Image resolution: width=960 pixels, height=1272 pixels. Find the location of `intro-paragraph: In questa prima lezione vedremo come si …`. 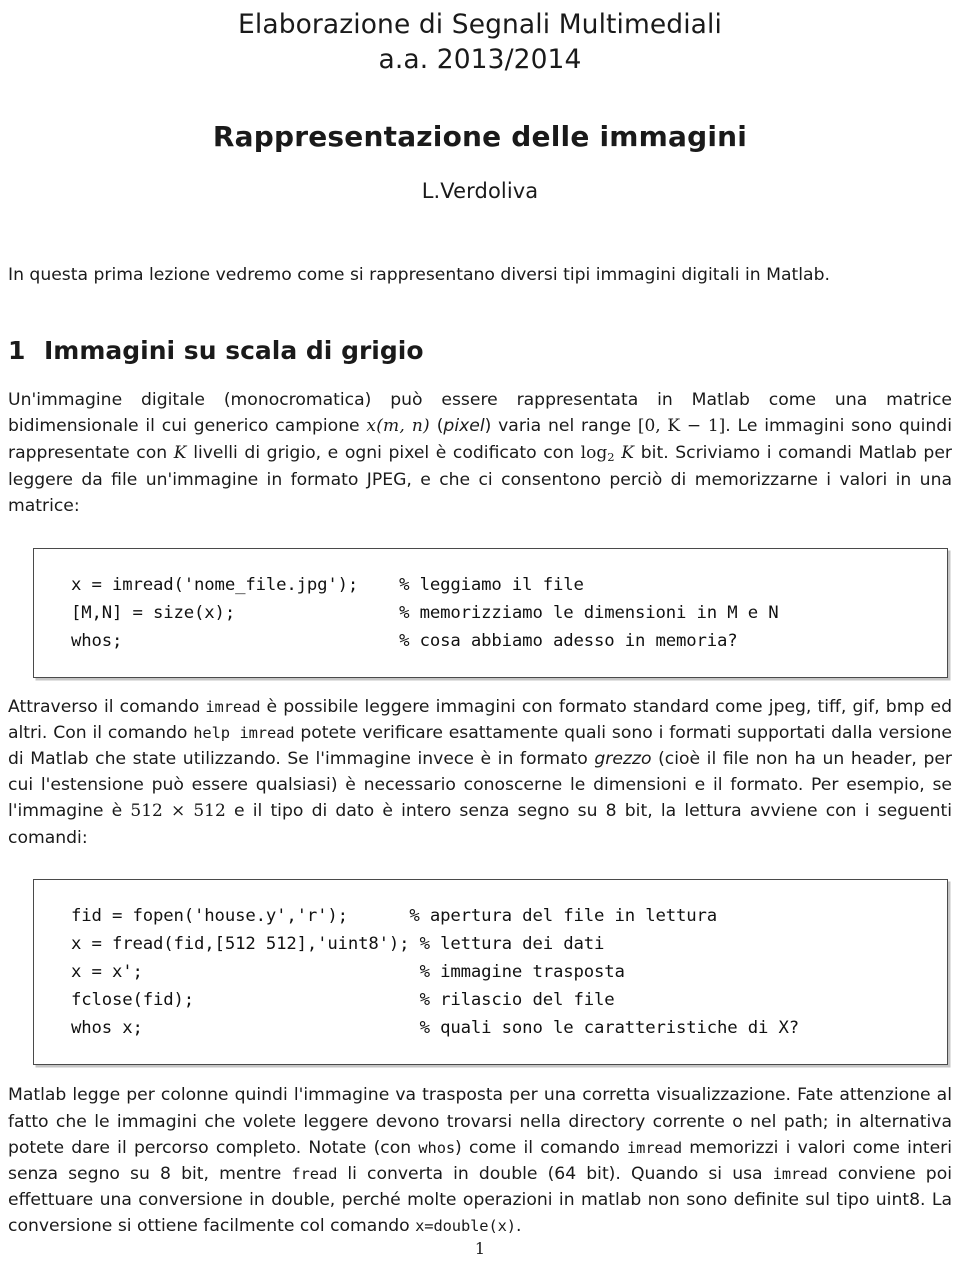

intro-paragraph: In questa prima lezione vedremo come si … is located at coordinates (419, 274).